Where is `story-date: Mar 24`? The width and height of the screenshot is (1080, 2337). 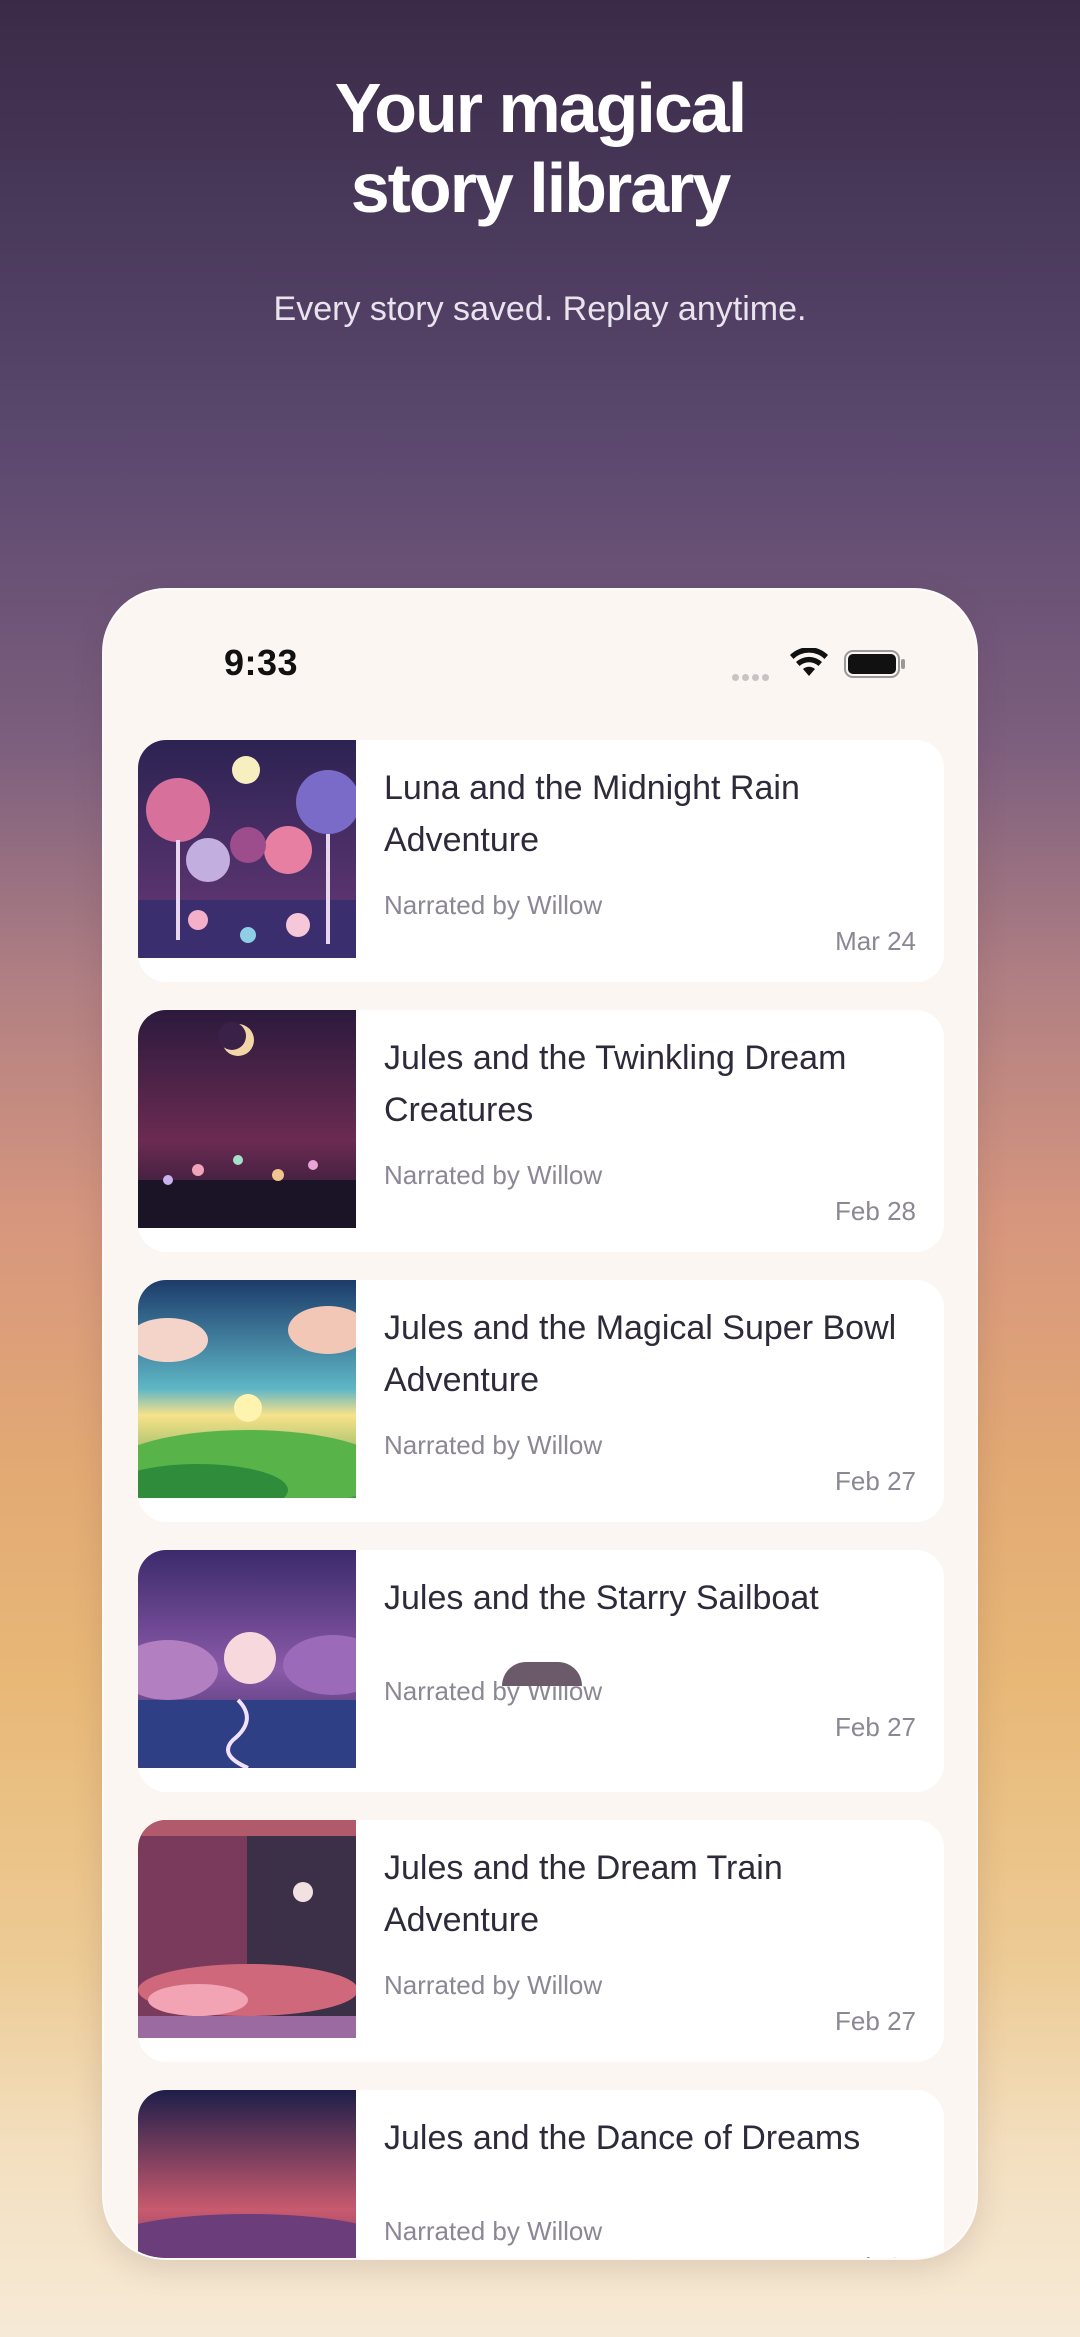
story-date: Mar 24 is located at coordinates (875, 941).